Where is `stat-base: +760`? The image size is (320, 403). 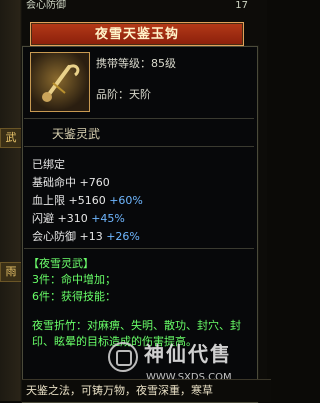 stat-base: +760 is located at coordinates (94, 182).